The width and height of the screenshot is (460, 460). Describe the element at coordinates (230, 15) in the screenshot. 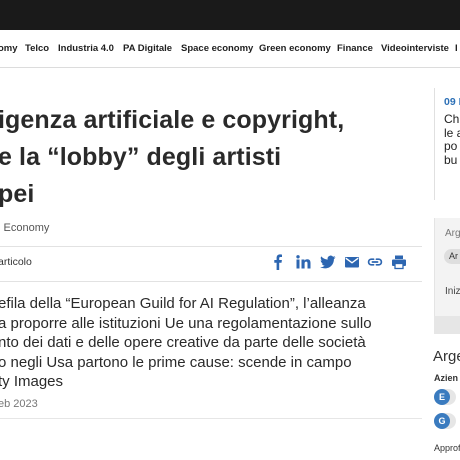

I see `top-black-bar` at that location.